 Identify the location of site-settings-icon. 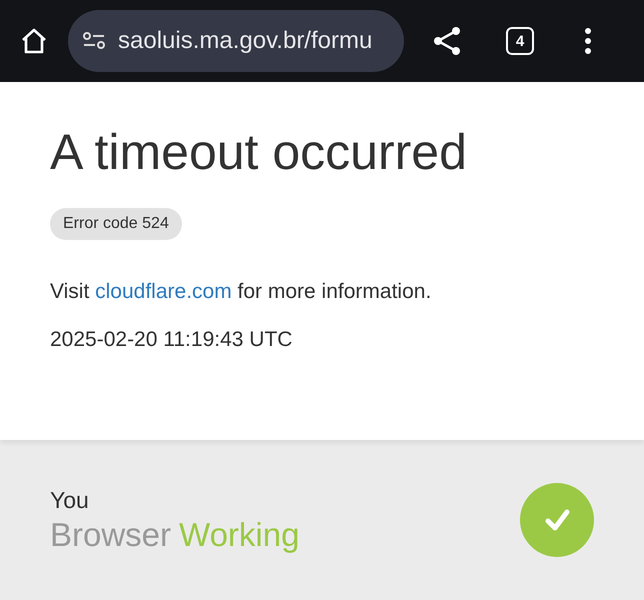
(94, 41).